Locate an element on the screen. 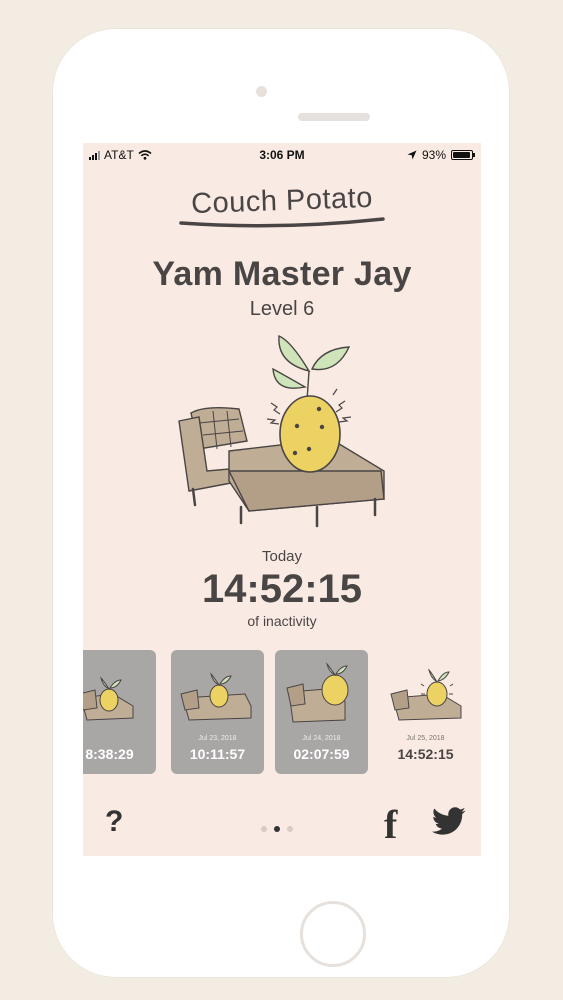  status-bar: AT&T 3:06 PM 93% is located at coordinates (282, 155).